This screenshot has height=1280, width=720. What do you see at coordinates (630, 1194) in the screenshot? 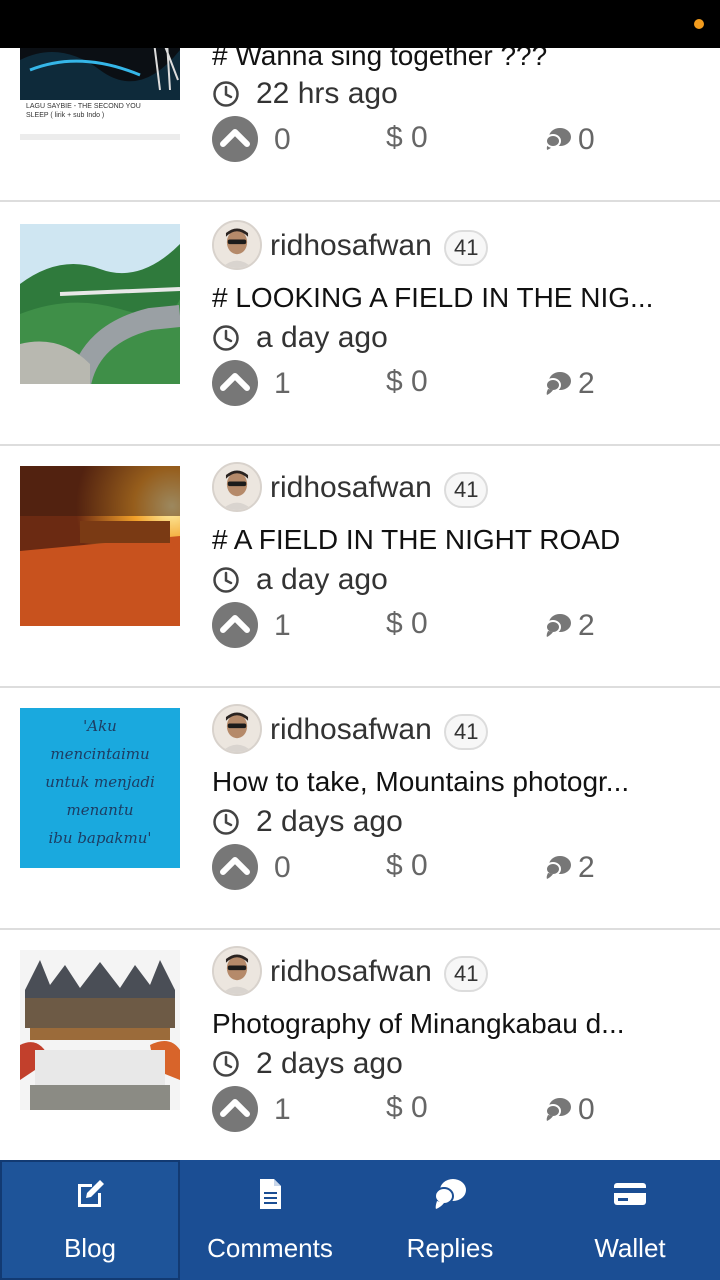
I see `credit-card-icon` at bounding box center [630, 1194].